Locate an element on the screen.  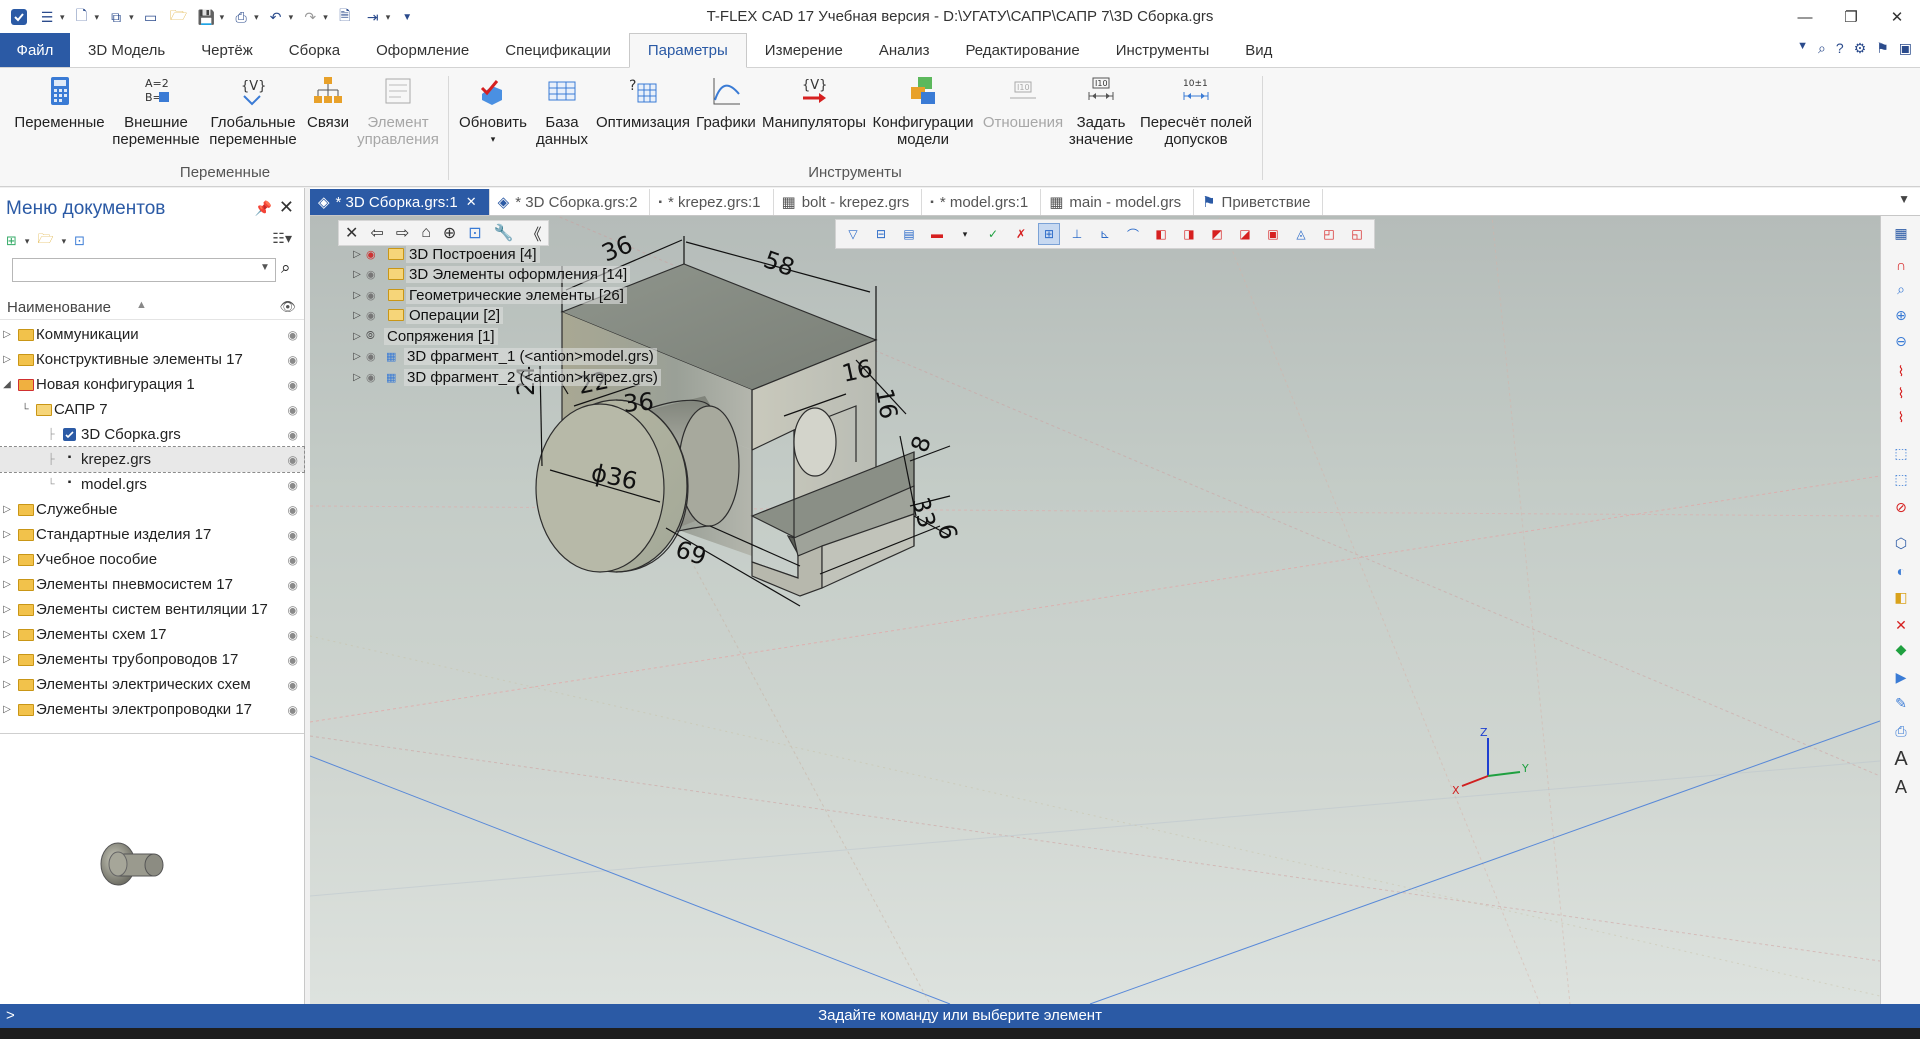
select-loops-icon: ◪ is located at coordinates (1245, 234).